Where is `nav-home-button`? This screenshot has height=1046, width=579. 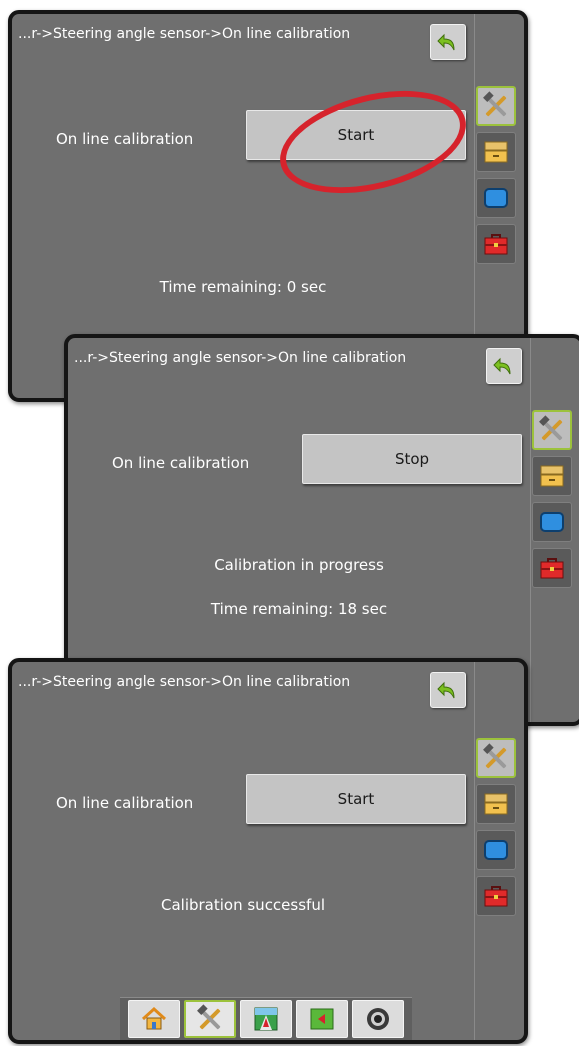
nav-home-button is located at coordinates (154, 1019).